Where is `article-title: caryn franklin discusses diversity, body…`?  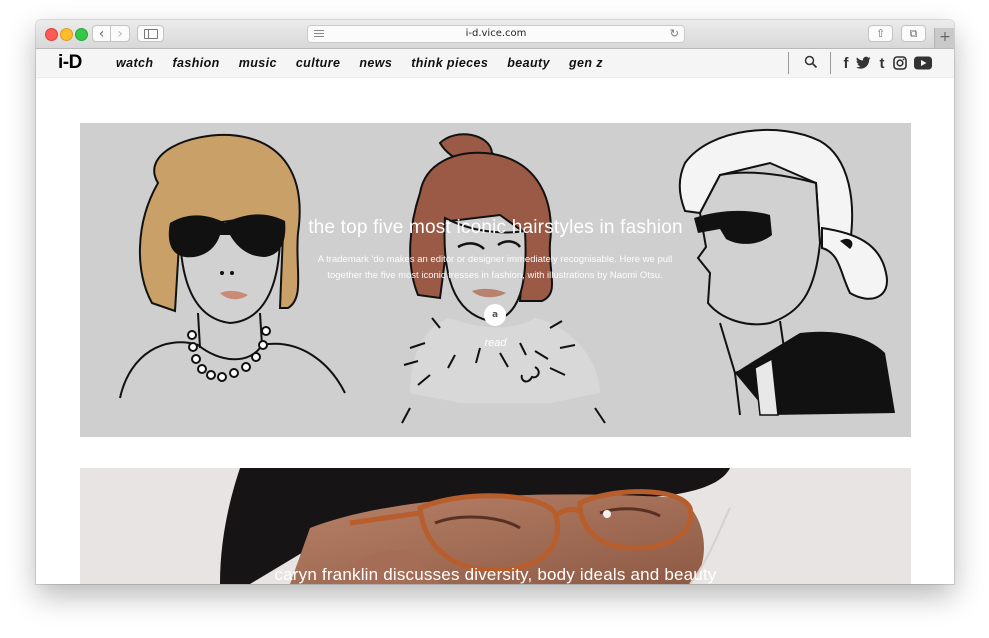
article-title: caryn franklin discusses diversity, body… is located at coordinates (495, 574).